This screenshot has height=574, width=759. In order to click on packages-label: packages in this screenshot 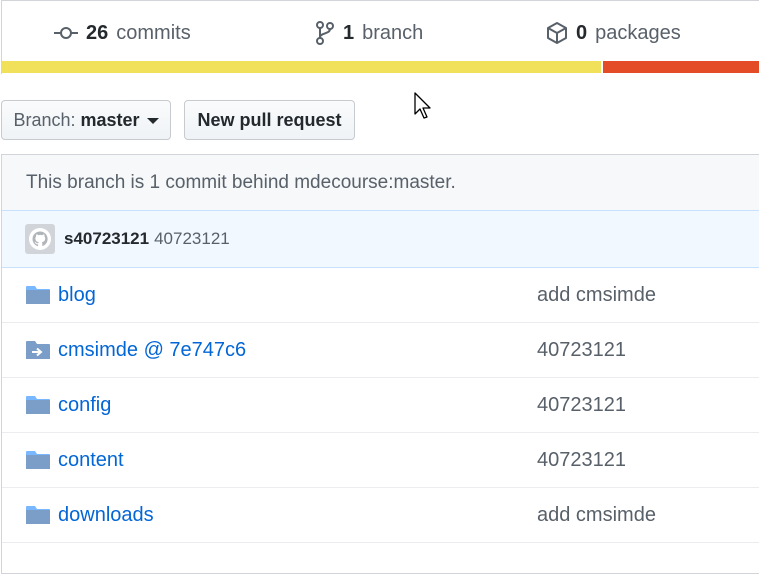, I will do `click(638, 32)`.